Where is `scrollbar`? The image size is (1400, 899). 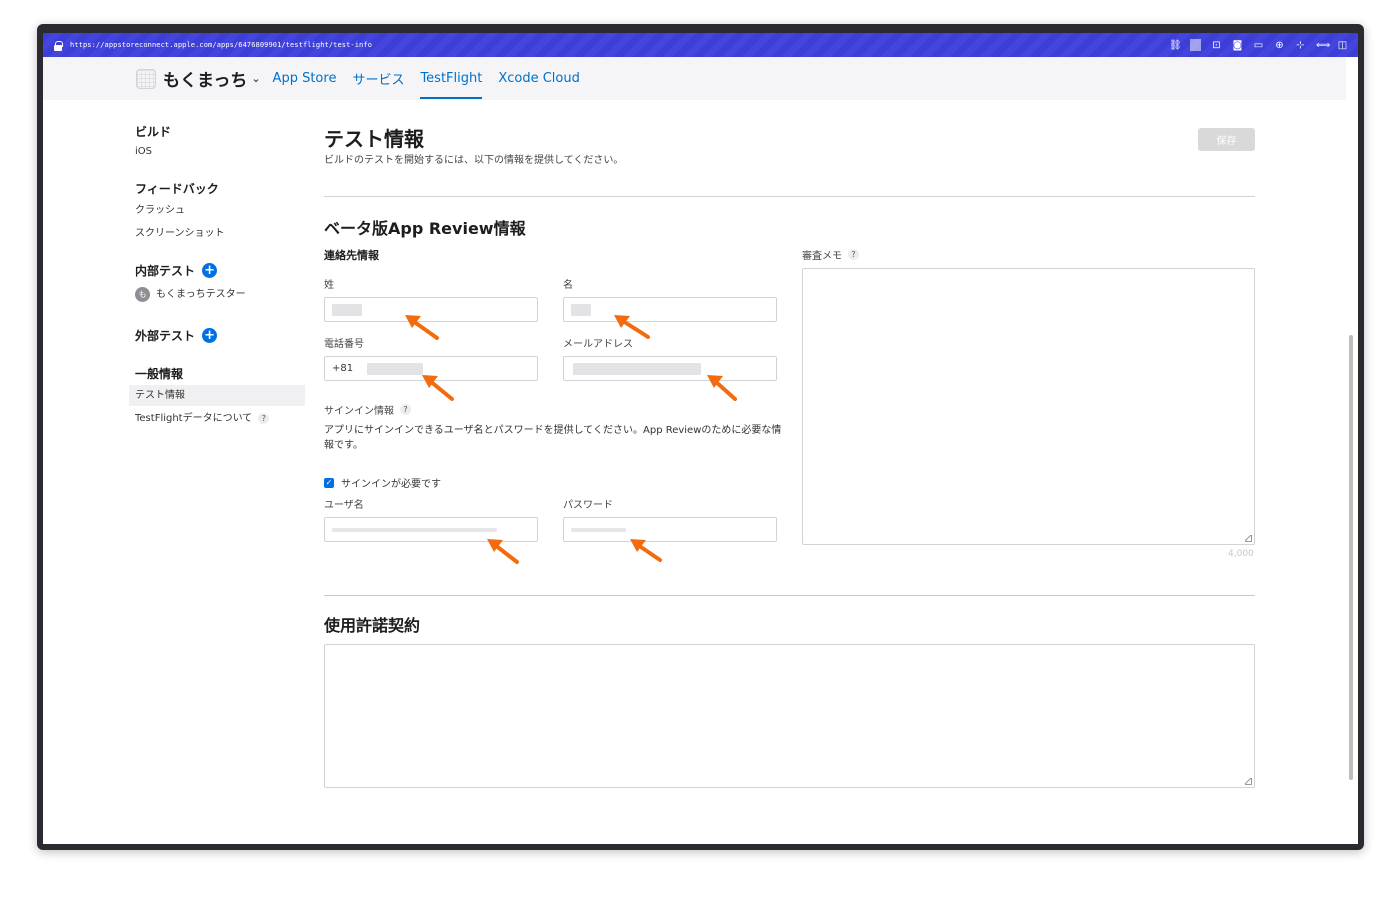
scrollbar is located at coordinates (1351, 557).